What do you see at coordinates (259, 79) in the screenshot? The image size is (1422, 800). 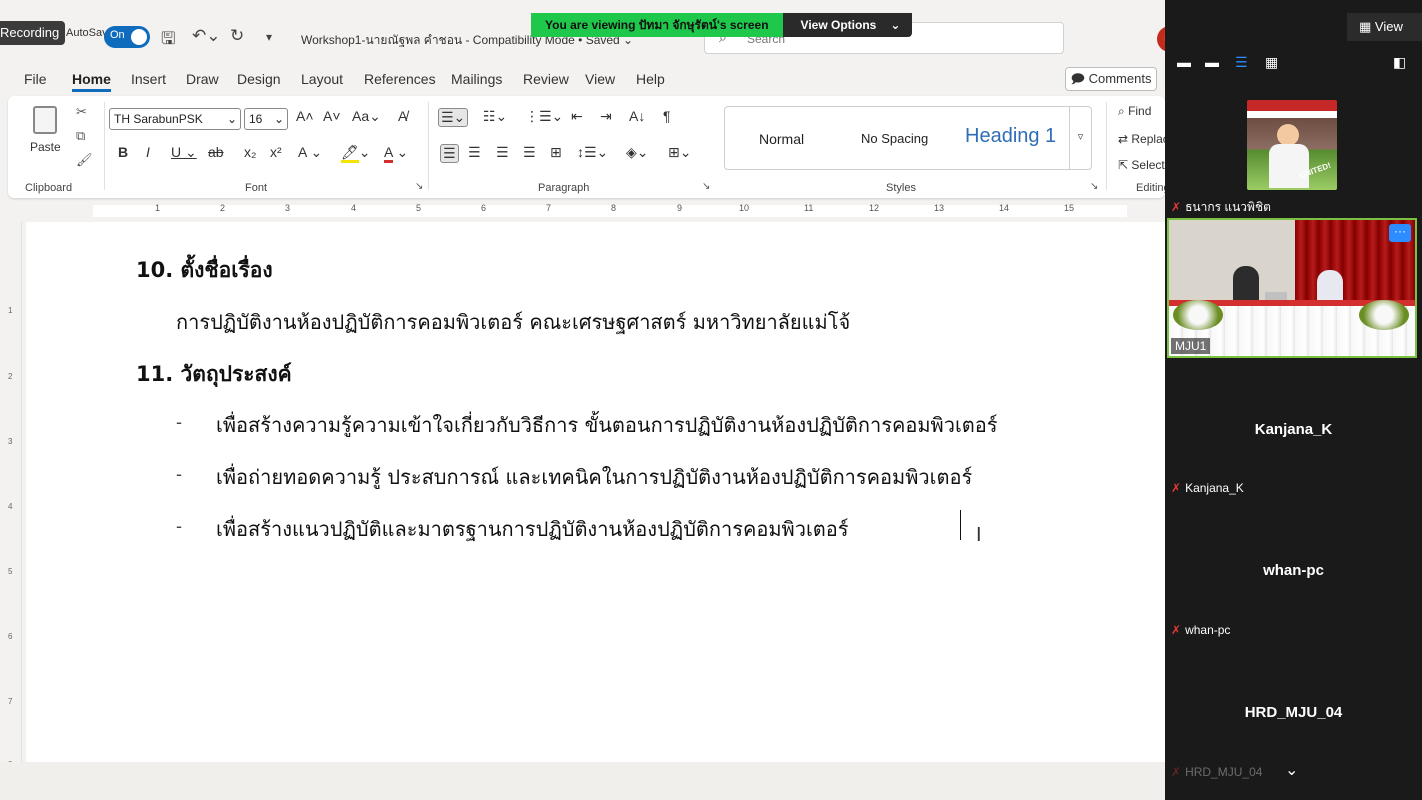 I see `tab-design: Design` at bounding box center [259, 79].